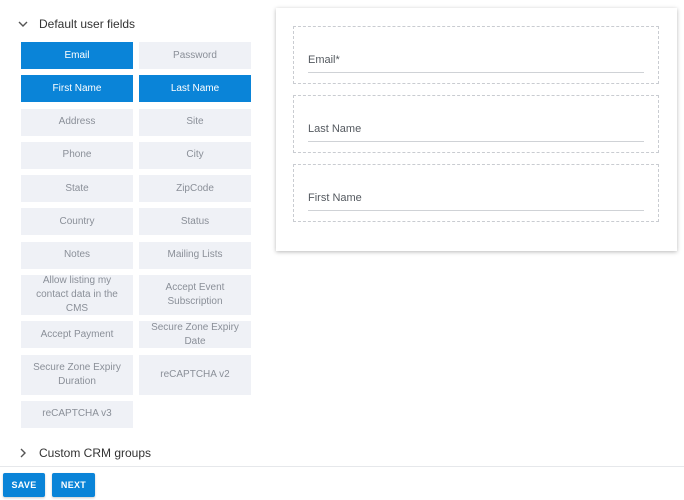 The image size is (684, 500). I want to click on field-button-recaptcha-v3: reCAPTCHA v3, so click(77, 414).